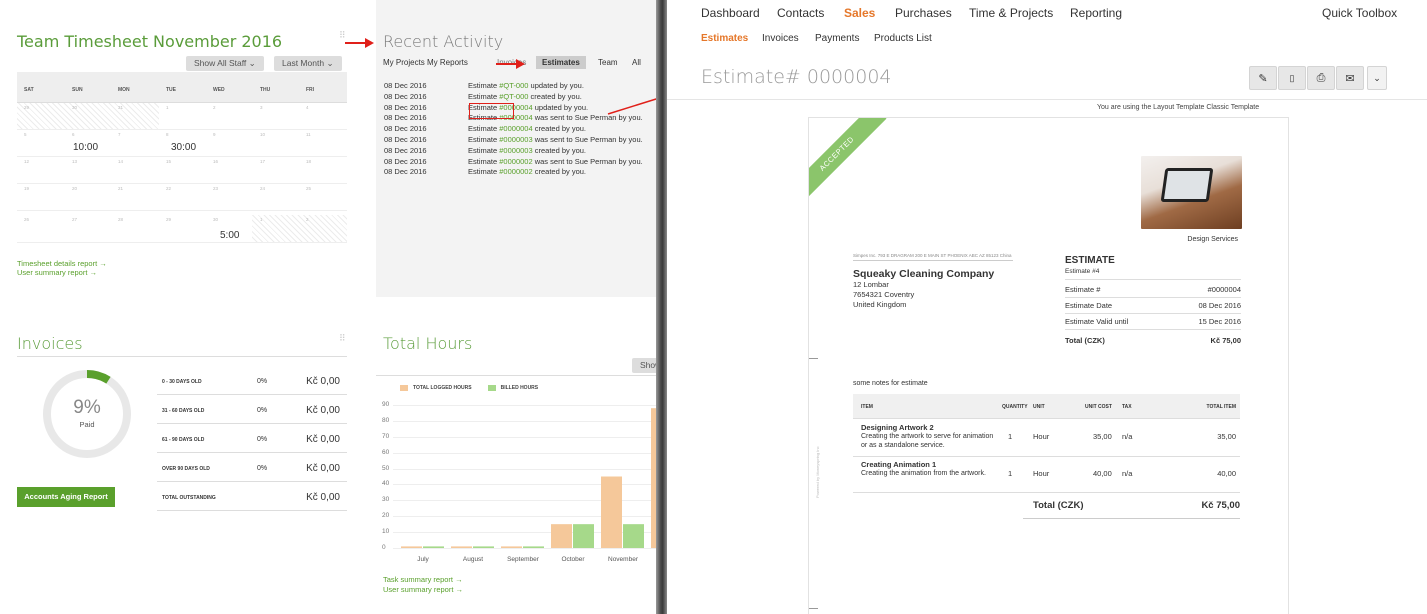 This screenshot has width=1427, height=614. What do you see at coordinates (261, 107) in the screenshot?
I see `day-number: 3` at bounding box center [261, 107].